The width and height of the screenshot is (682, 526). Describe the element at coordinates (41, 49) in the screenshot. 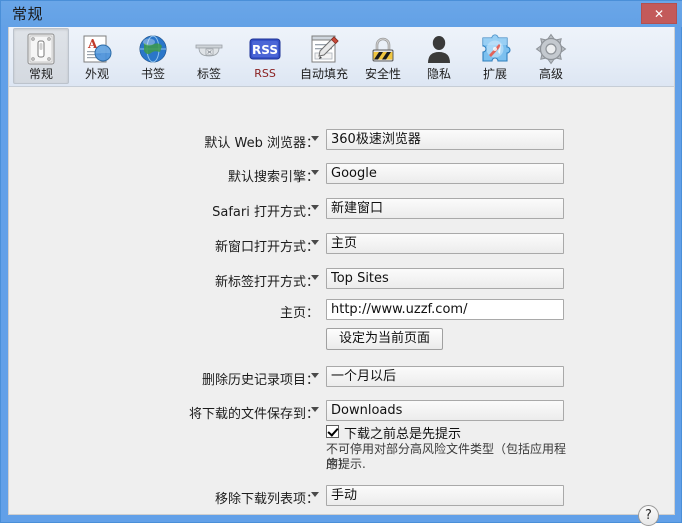

I see `switch-plate-icon` at that location.